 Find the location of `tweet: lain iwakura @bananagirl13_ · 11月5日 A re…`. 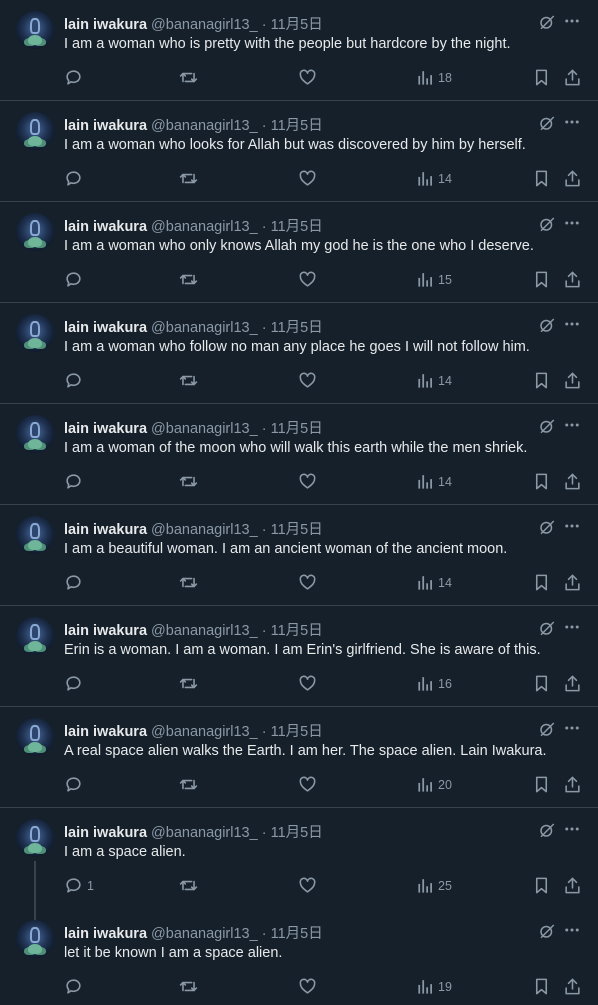

tweet: lain iwakura @bananagirl13_ · 11月5日 A re… is located at coordinates (299, 757).